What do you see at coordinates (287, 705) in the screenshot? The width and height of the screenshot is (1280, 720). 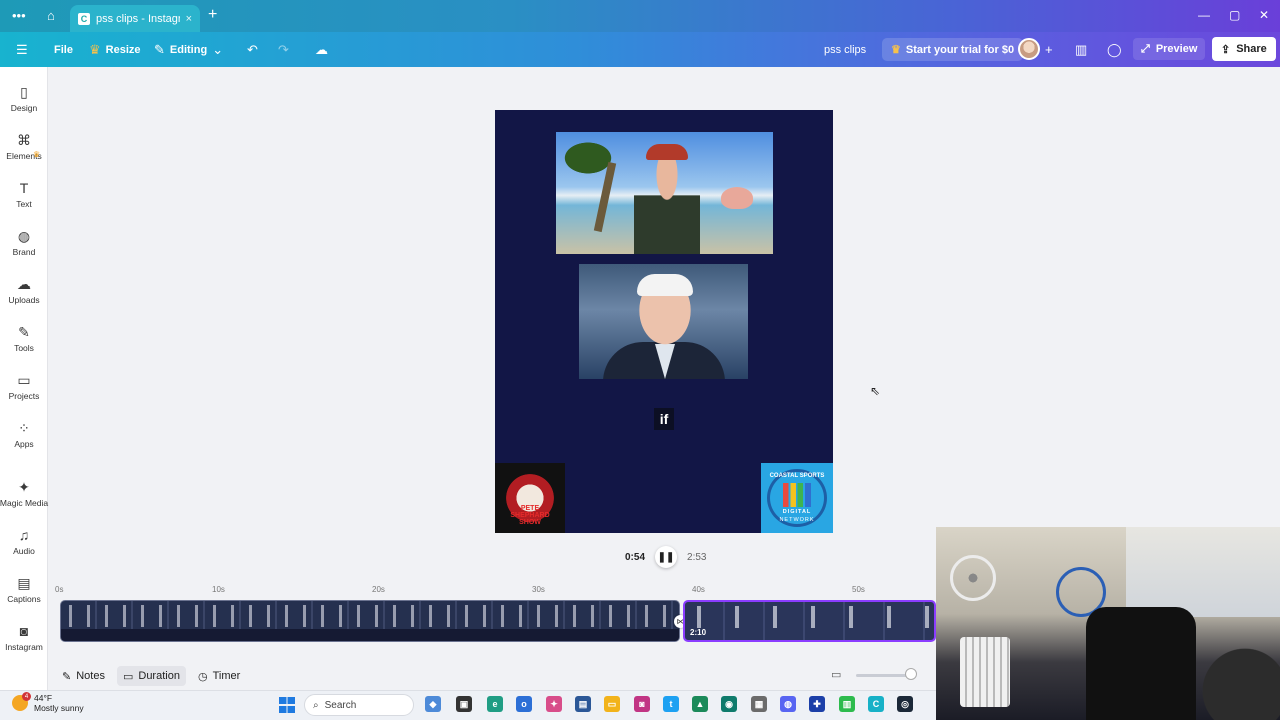 I see `windows-start-icon` at bounding box center [287, 705].